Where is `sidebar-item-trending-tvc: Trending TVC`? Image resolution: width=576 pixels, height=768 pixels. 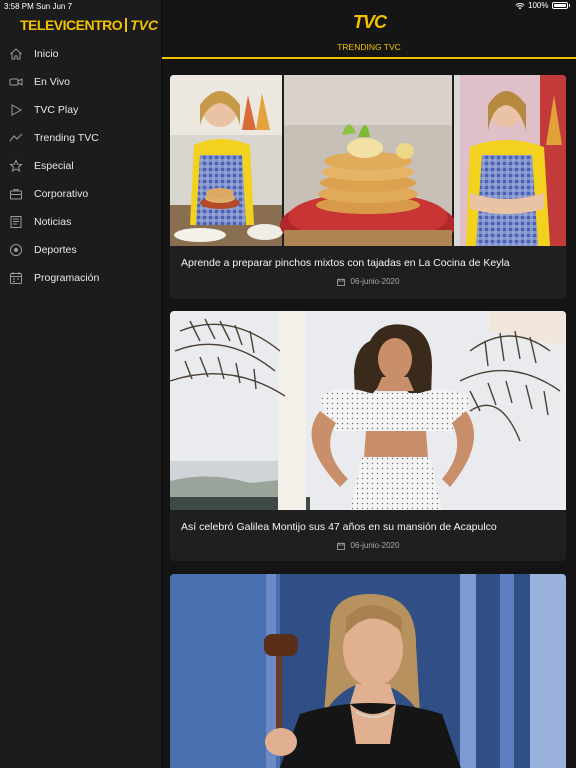 sidebar-item-trending-tvc: Trending TVC is located at coordinates (80, 138).